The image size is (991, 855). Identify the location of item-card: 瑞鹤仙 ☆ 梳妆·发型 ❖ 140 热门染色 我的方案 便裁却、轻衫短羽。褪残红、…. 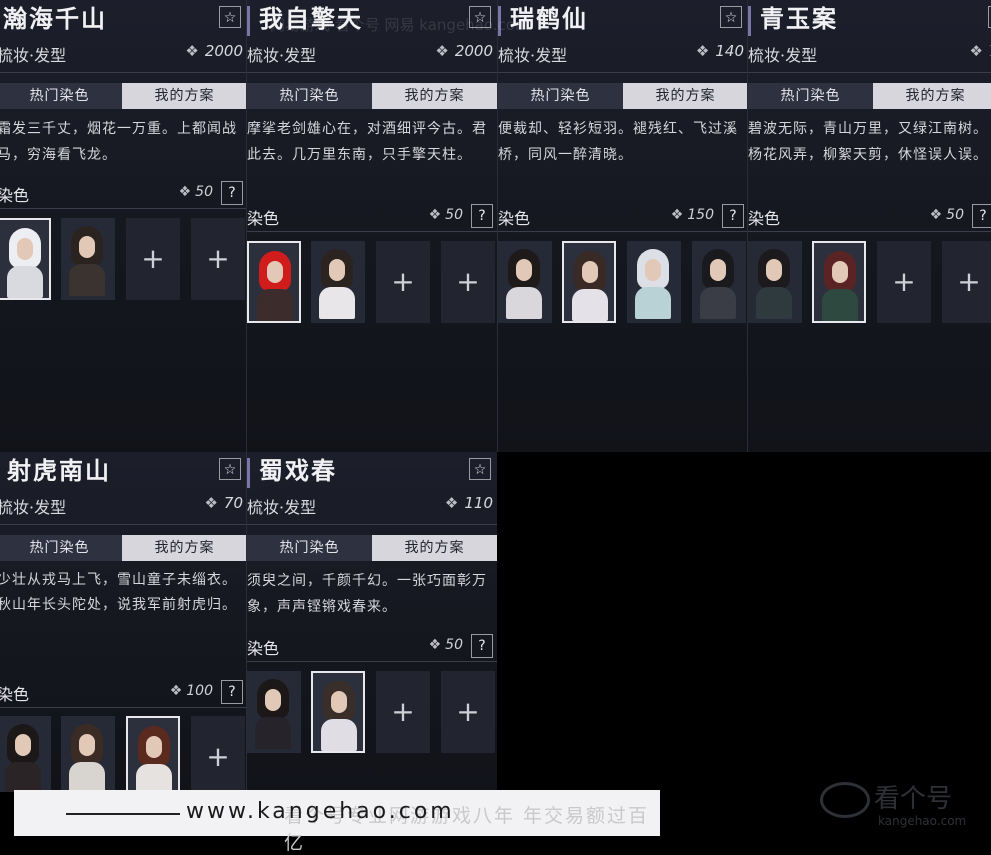
(622, 226).